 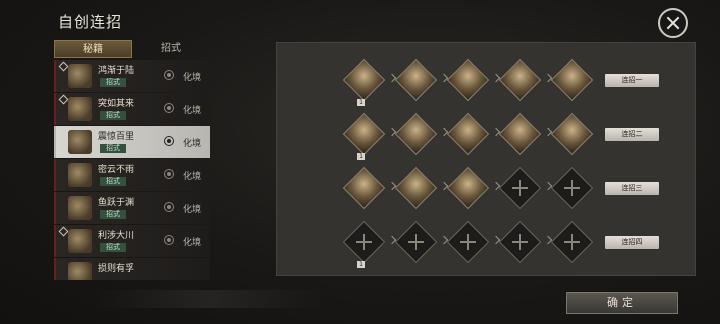 What do you see at coordinates (622, 303) in the screenshot?
I see `confirm-button: 确定` at bounding box center [622, 303].